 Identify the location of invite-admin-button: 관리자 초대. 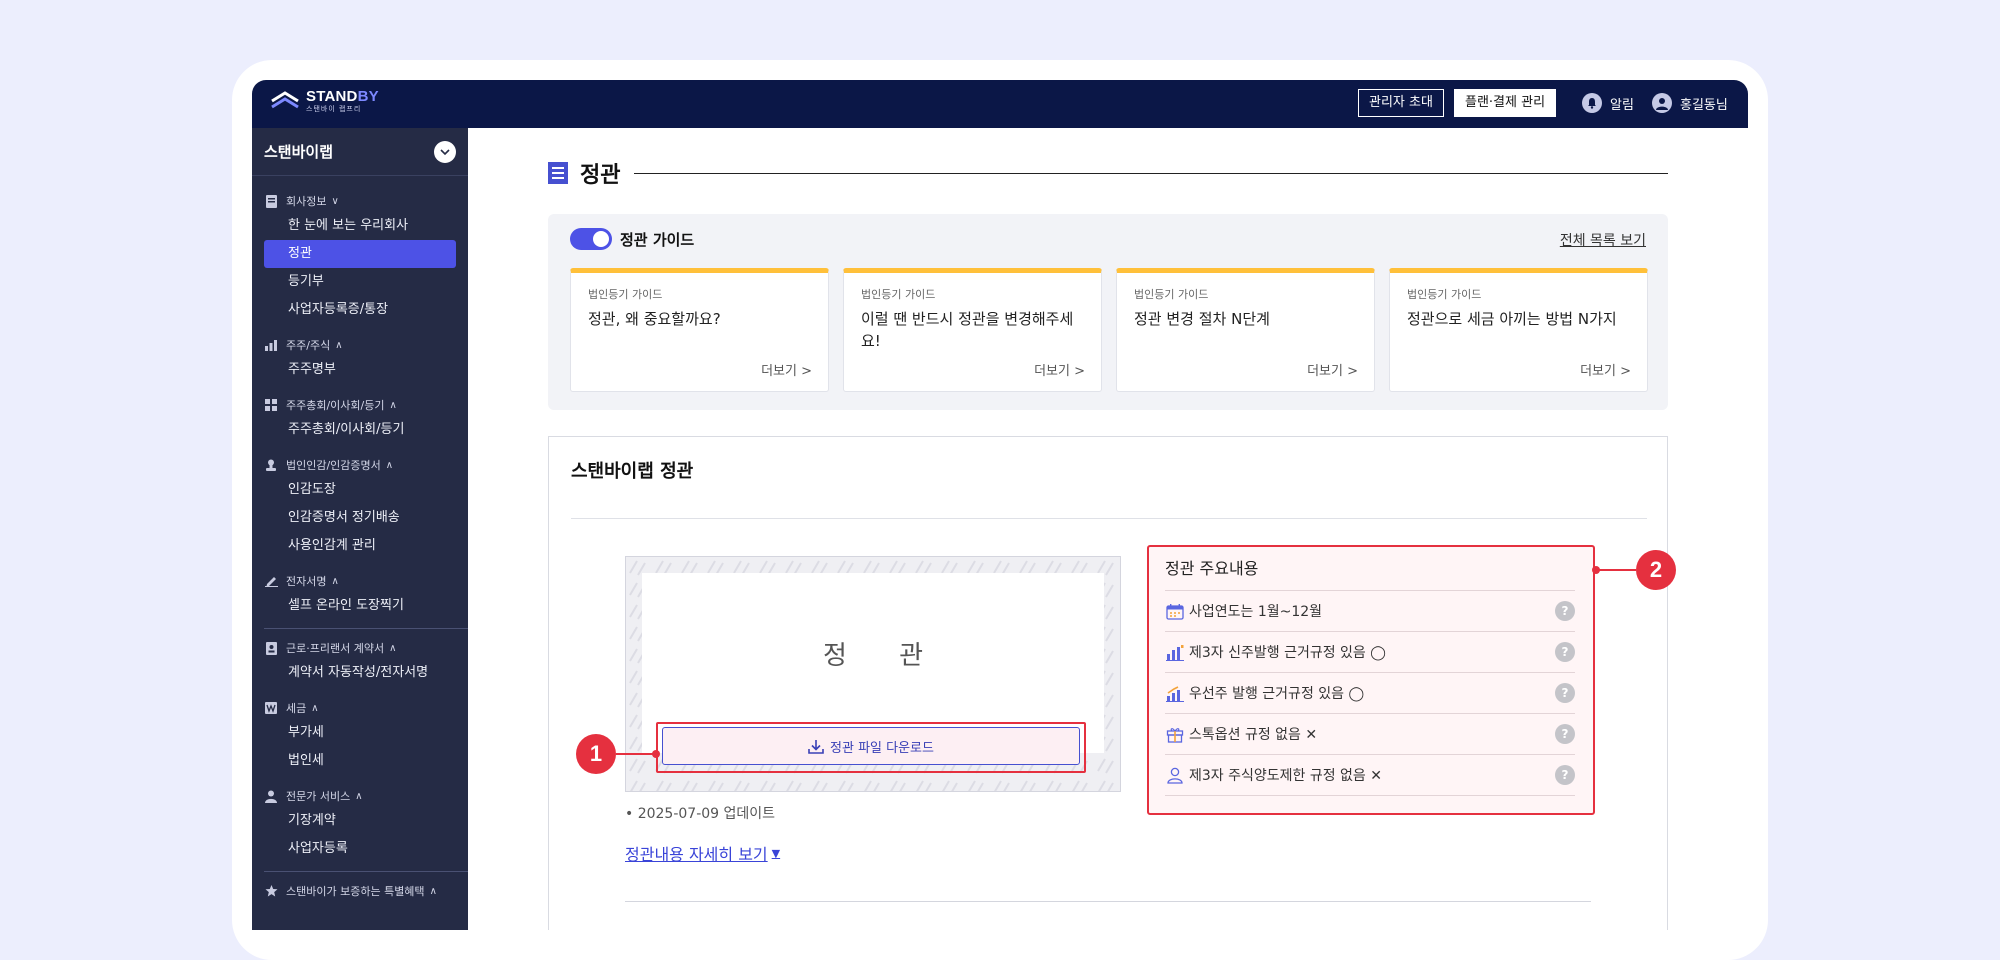
(1401, 103).